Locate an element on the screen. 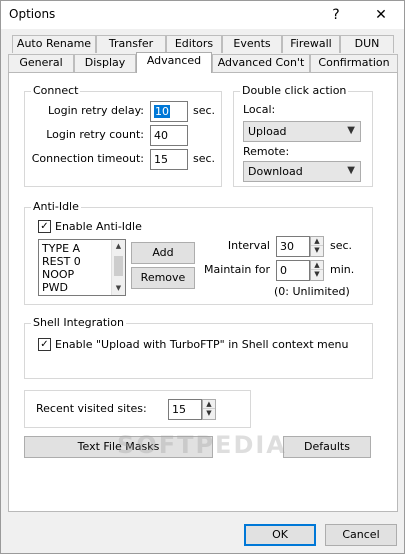 The height and width of the screenshot is (554, 405). retry-delay-value: 10 is located at coordinates (162, 111).